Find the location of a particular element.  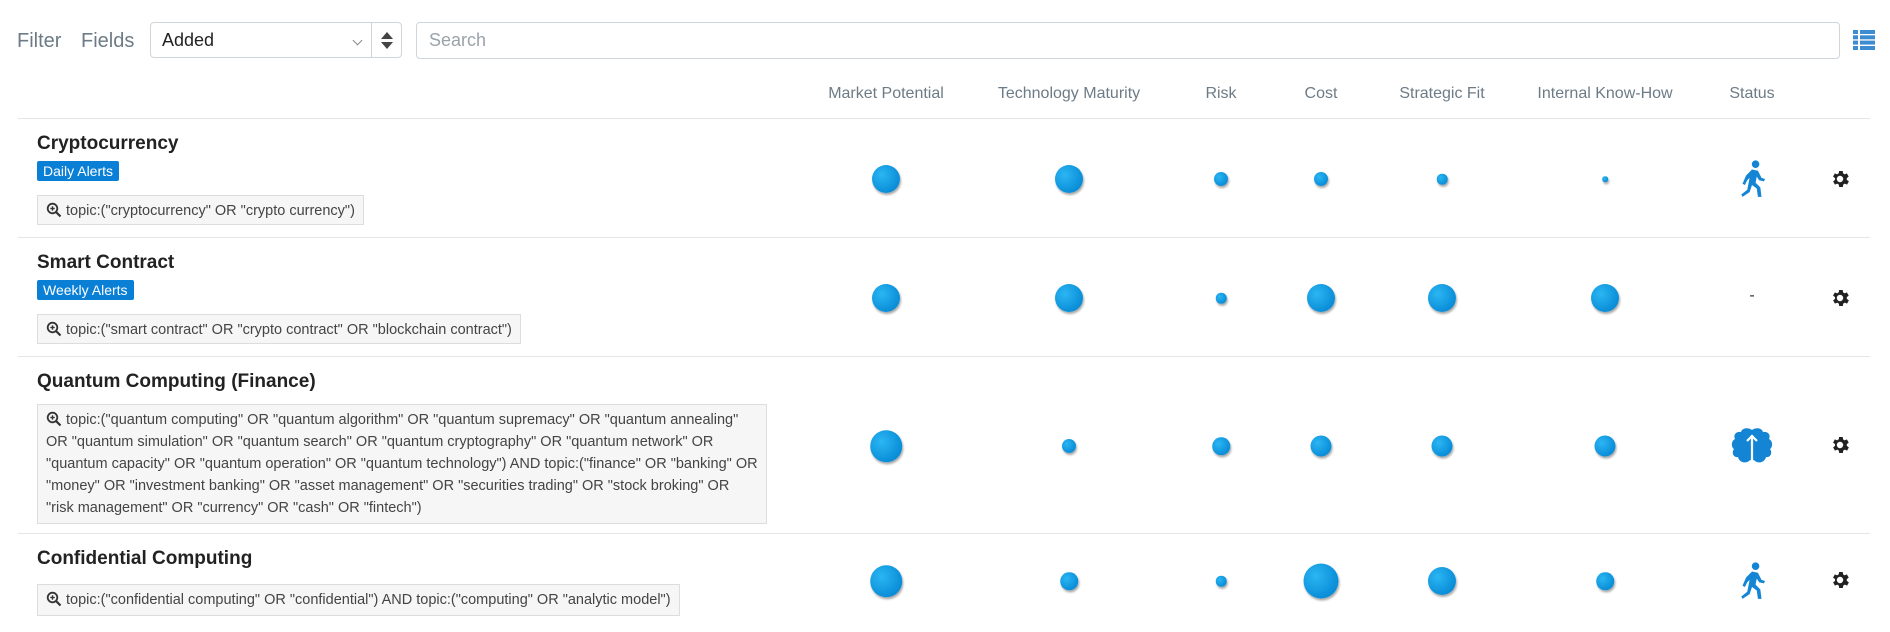

column-header-market-potential: Market Potential is located at coordinates (886, 94).